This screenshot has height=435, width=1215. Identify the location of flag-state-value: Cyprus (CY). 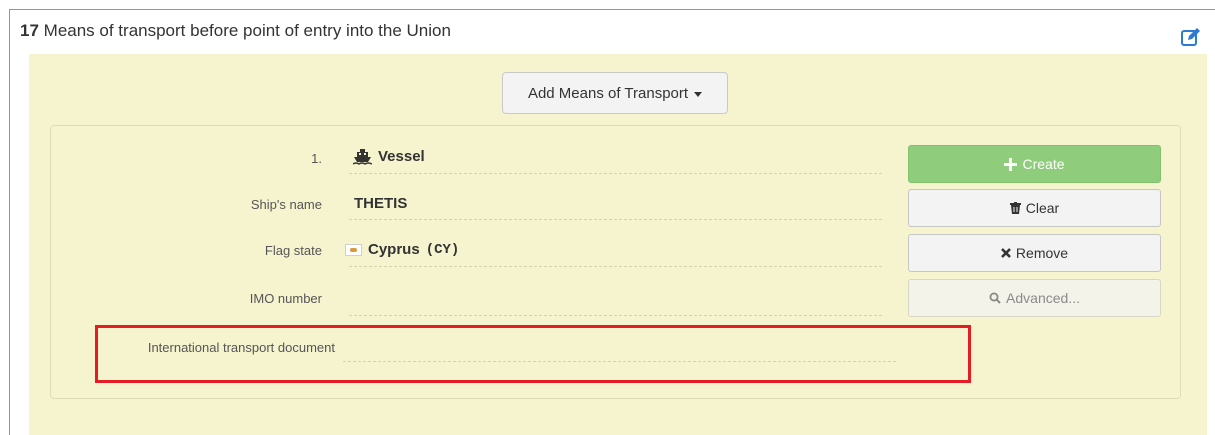
(402, 249).